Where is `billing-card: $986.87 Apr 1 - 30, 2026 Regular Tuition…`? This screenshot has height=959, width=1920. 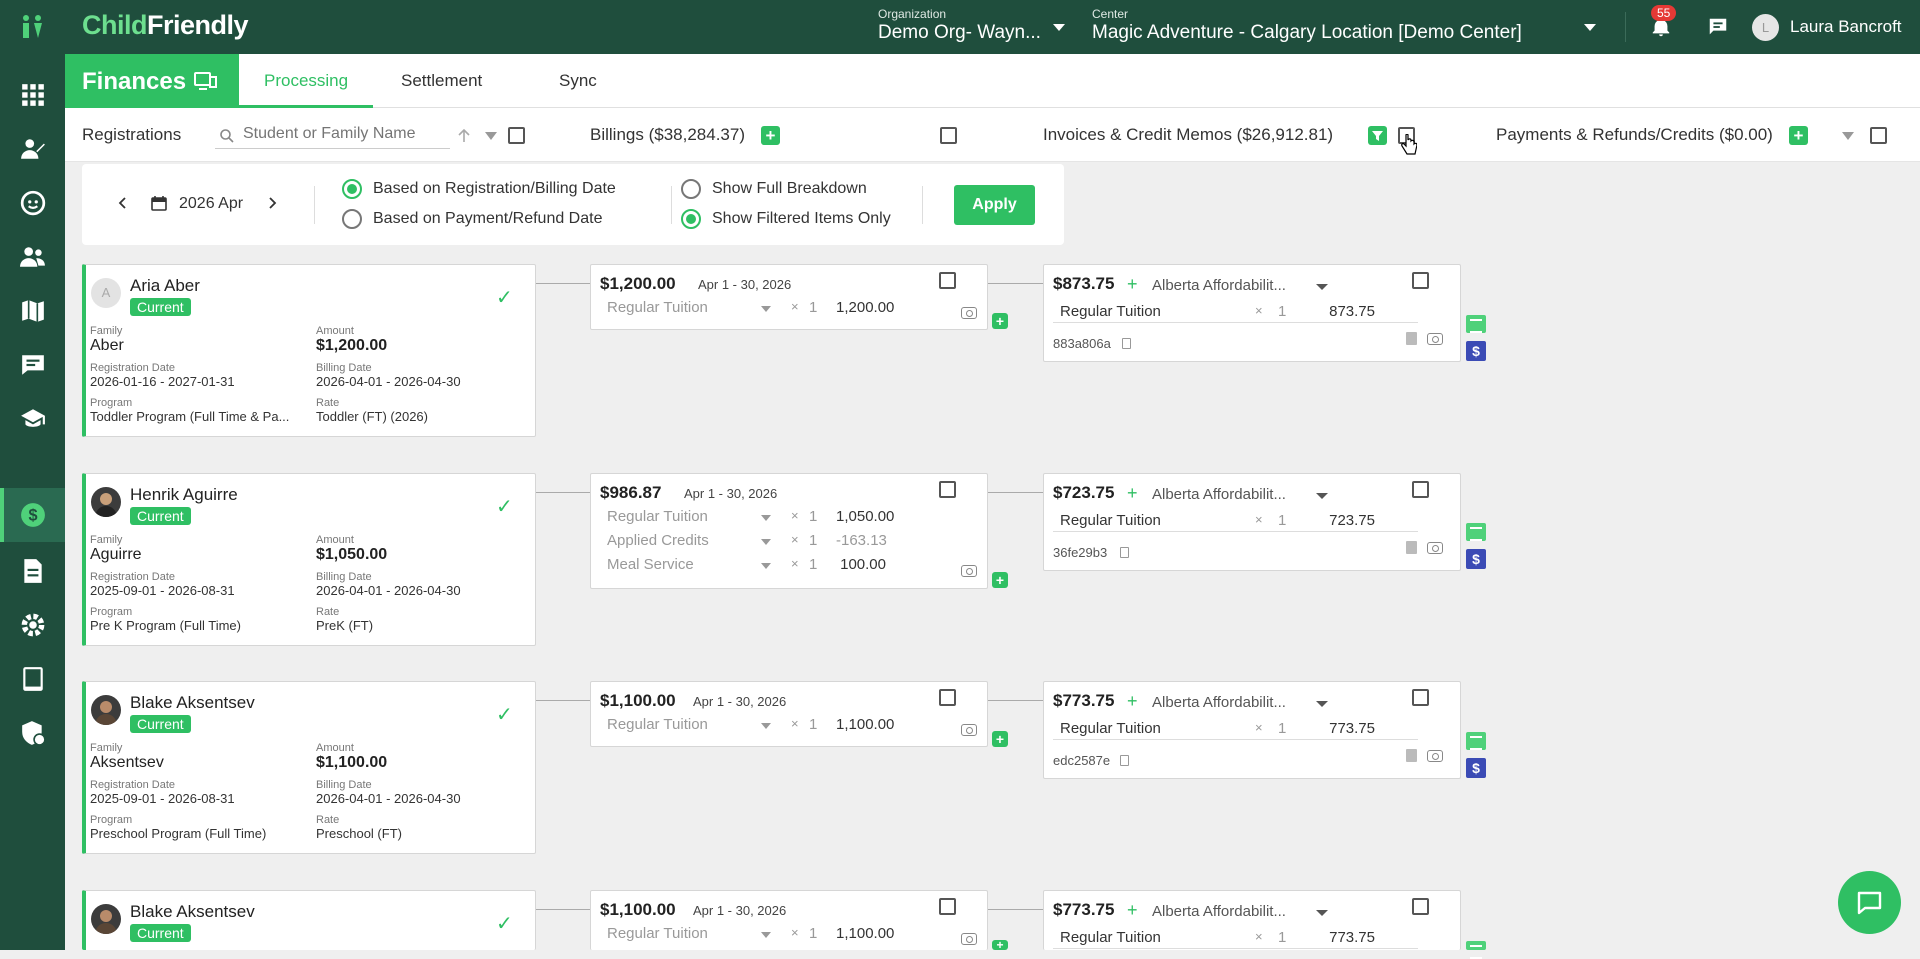
billing-card: $986.87 Apr 1 - 30, 2026 Regular Tuition… is located at coordinates (789, 531).